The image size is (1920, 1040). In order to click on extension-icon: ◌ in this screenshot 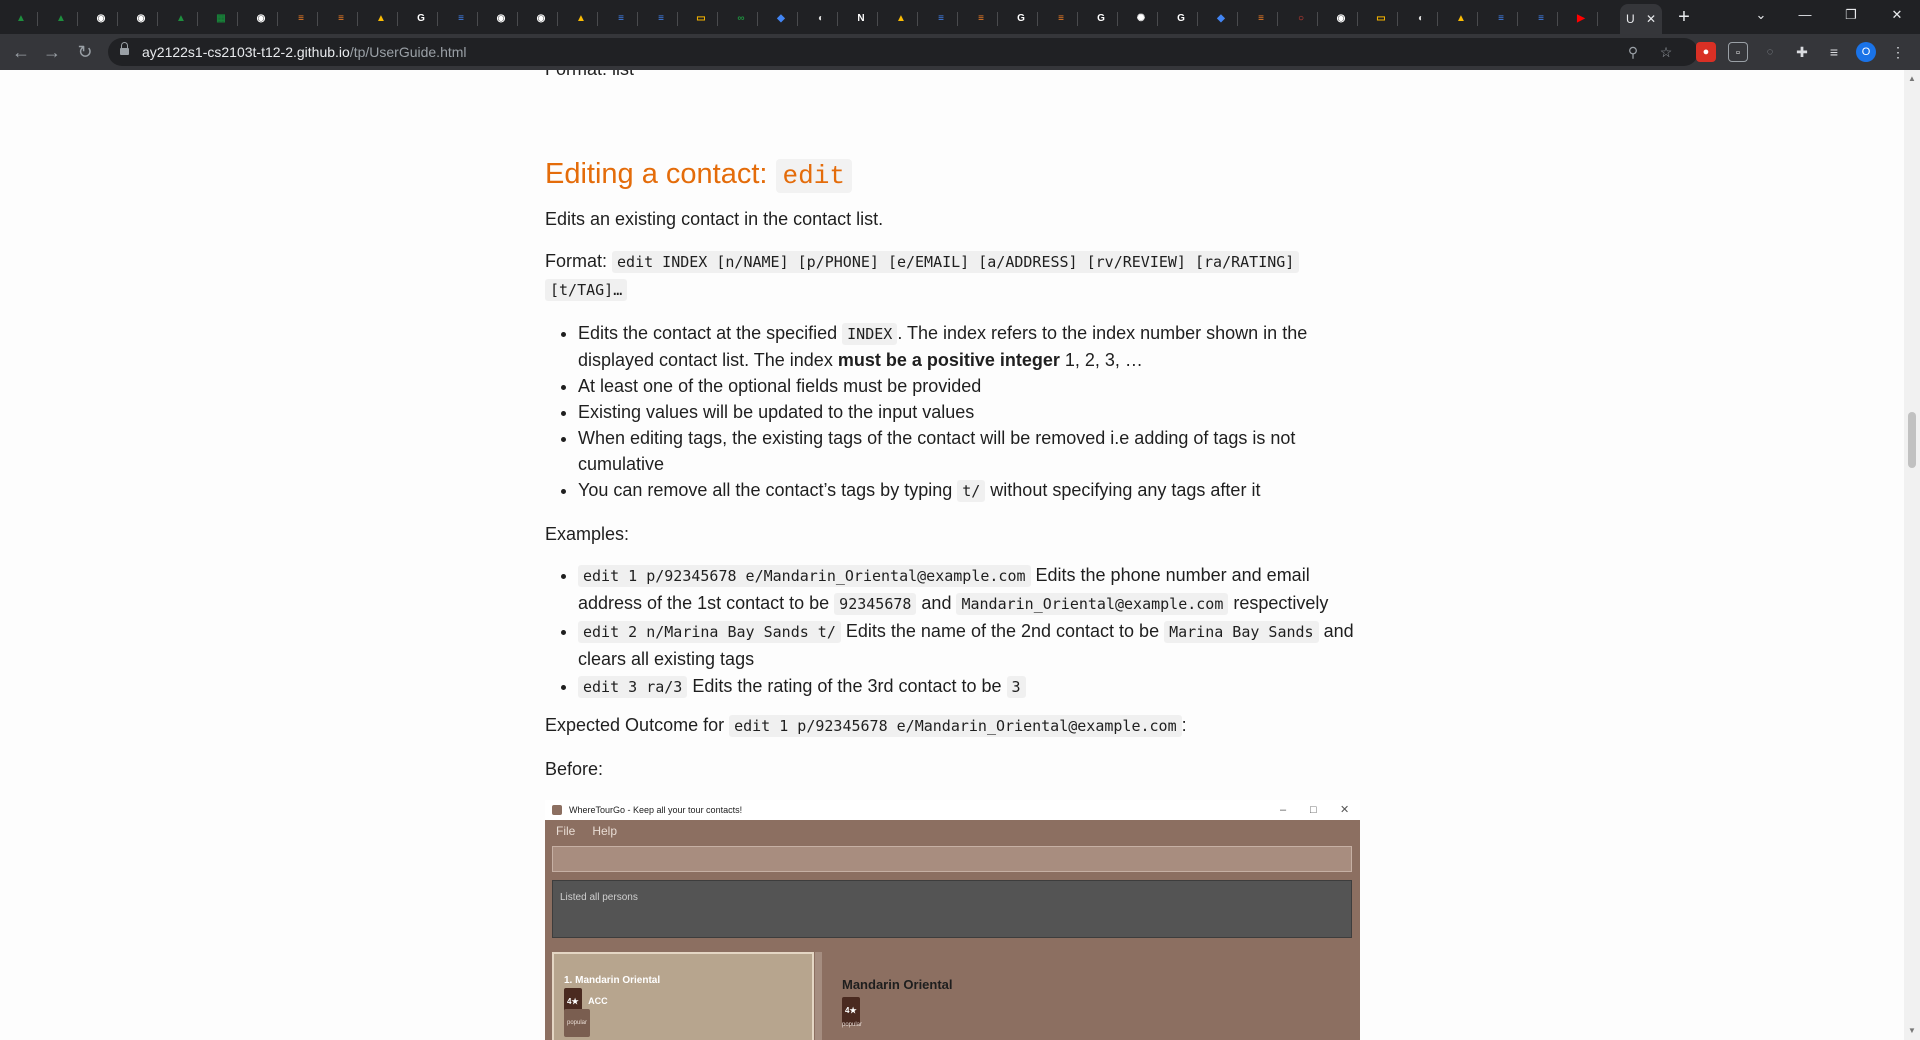, I will do `click(1770, 52)`.